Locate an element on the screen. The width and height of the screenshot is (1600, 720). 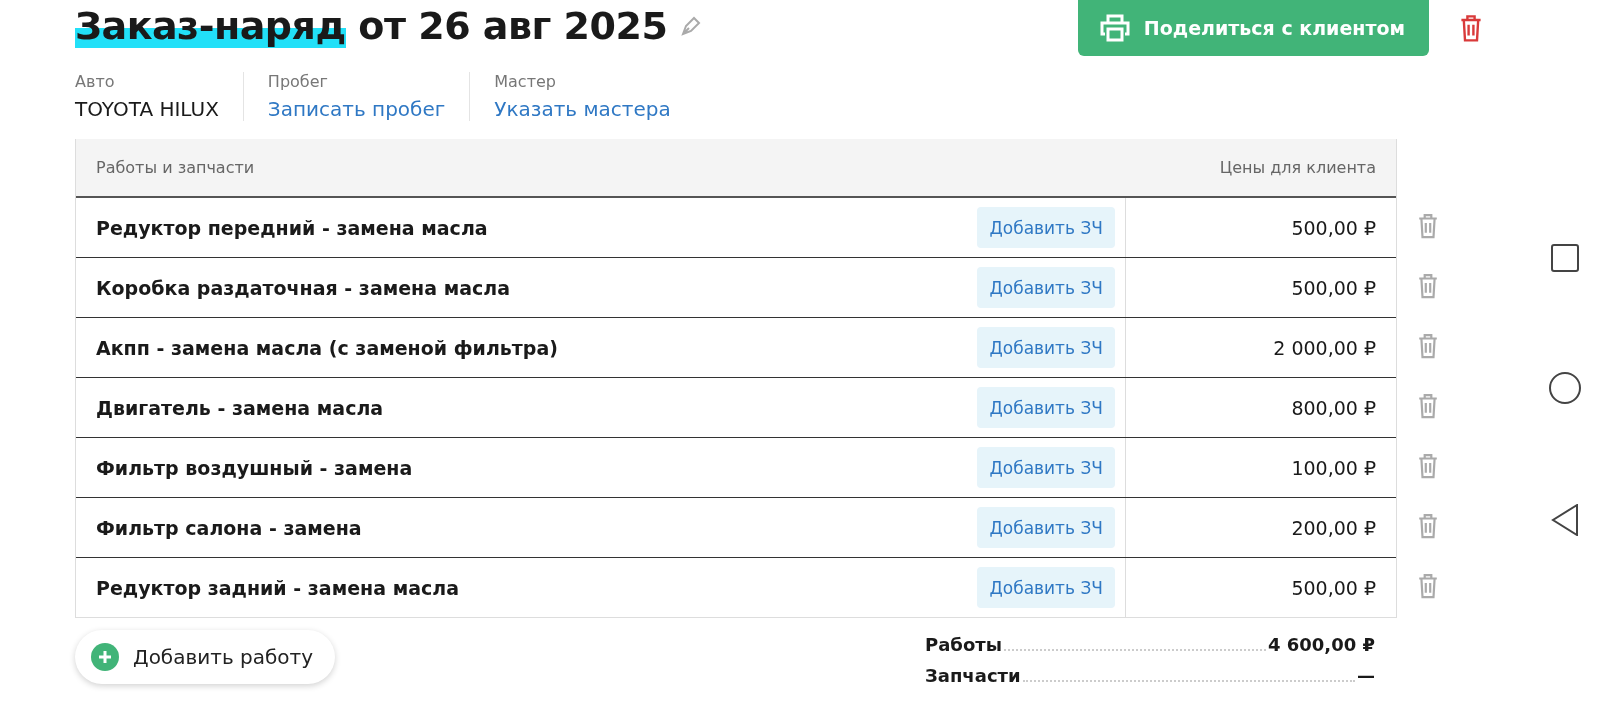
total-value: 4 600,00 ₽ is located at coordinates (1321, 644).